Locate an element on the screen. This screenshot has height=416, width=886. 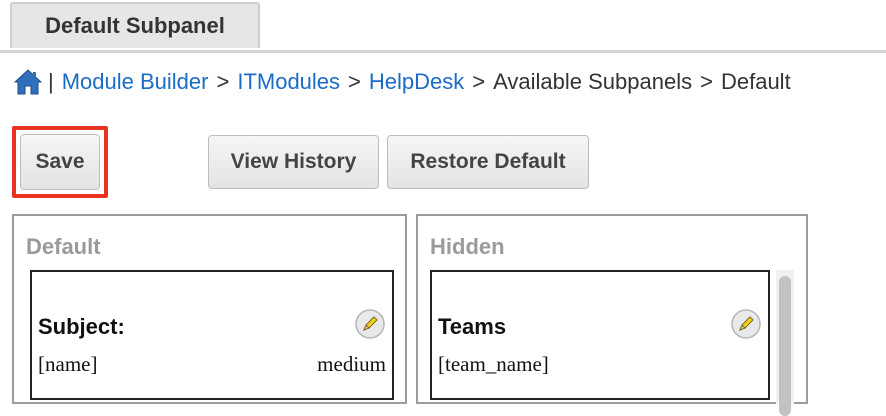
field-label: Teams is located at coordinates (472, 326).